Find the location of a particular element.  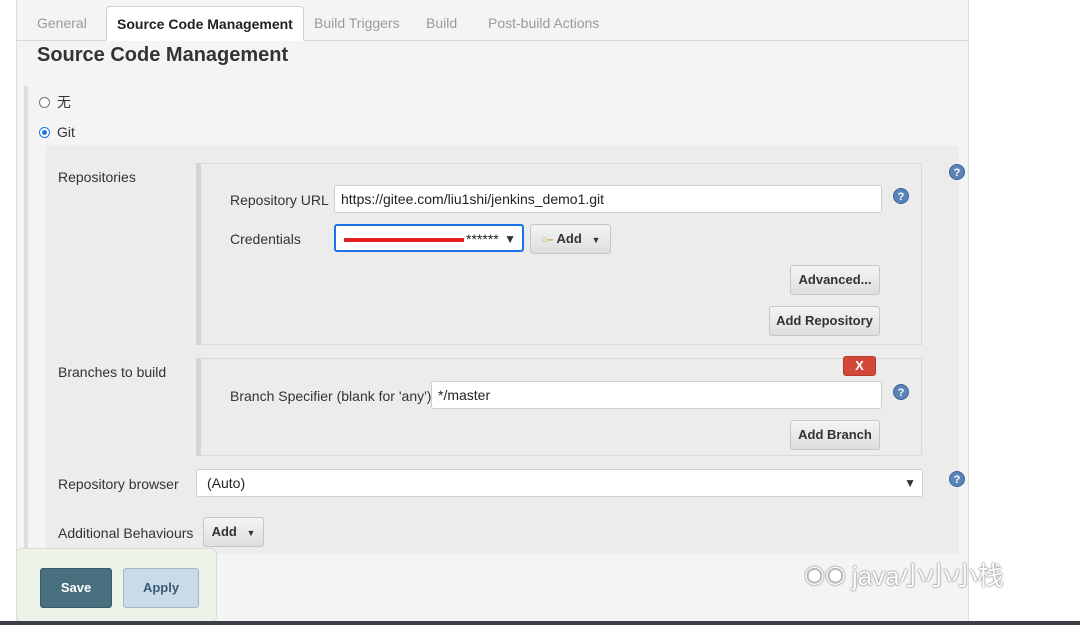

watermark: ◉◉ java小小小栈 is located at coordinates (904, 574).